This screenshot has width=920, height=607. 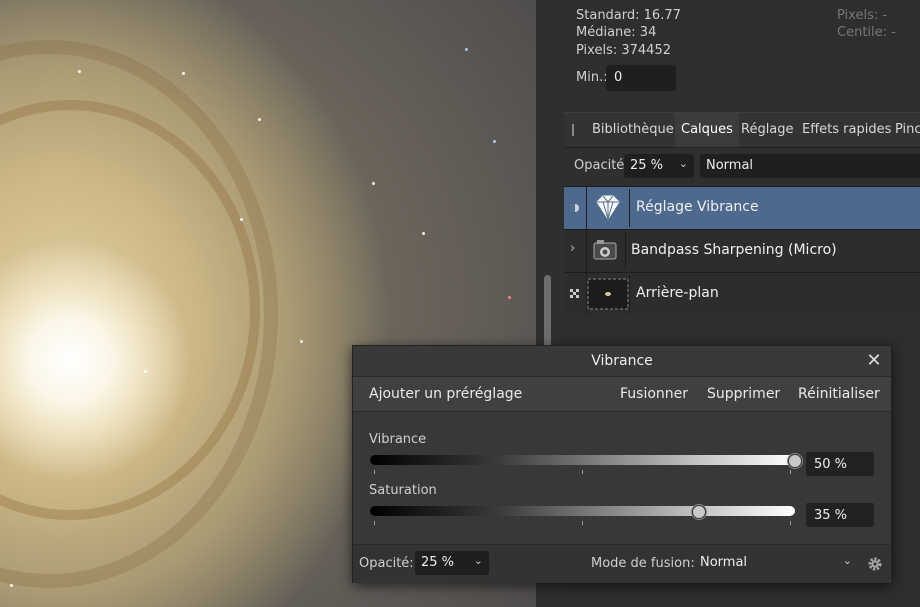 I want to click on layer-row: Réglage Vibrance, so click(x=742, y=207).